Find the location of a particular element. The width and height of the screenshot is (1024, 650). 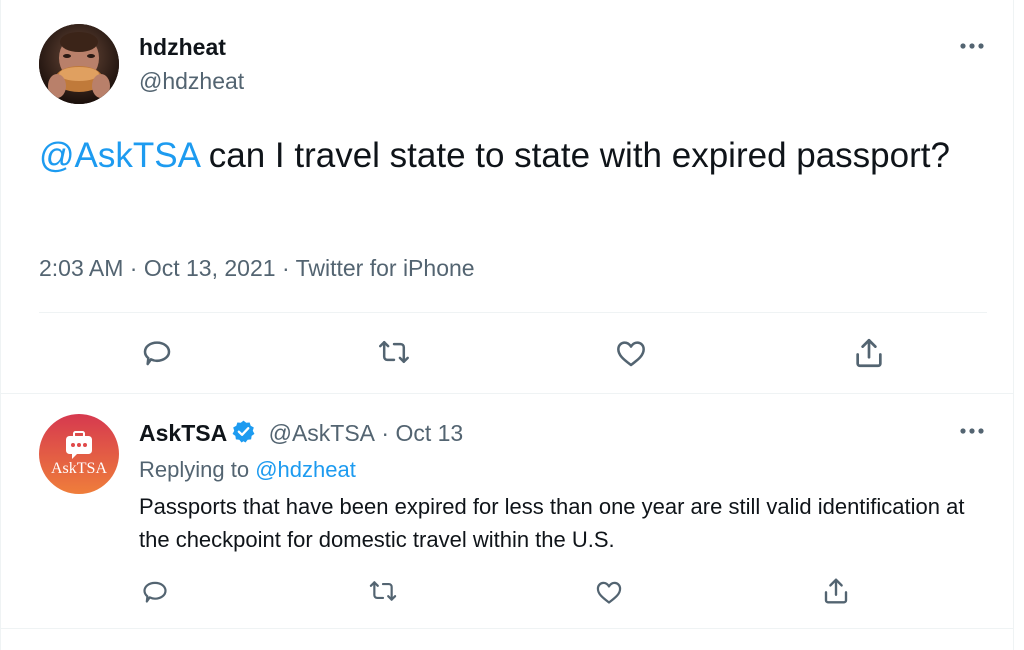

tweet-source: Twitter for iPhone is located at coordinates (385, 268).